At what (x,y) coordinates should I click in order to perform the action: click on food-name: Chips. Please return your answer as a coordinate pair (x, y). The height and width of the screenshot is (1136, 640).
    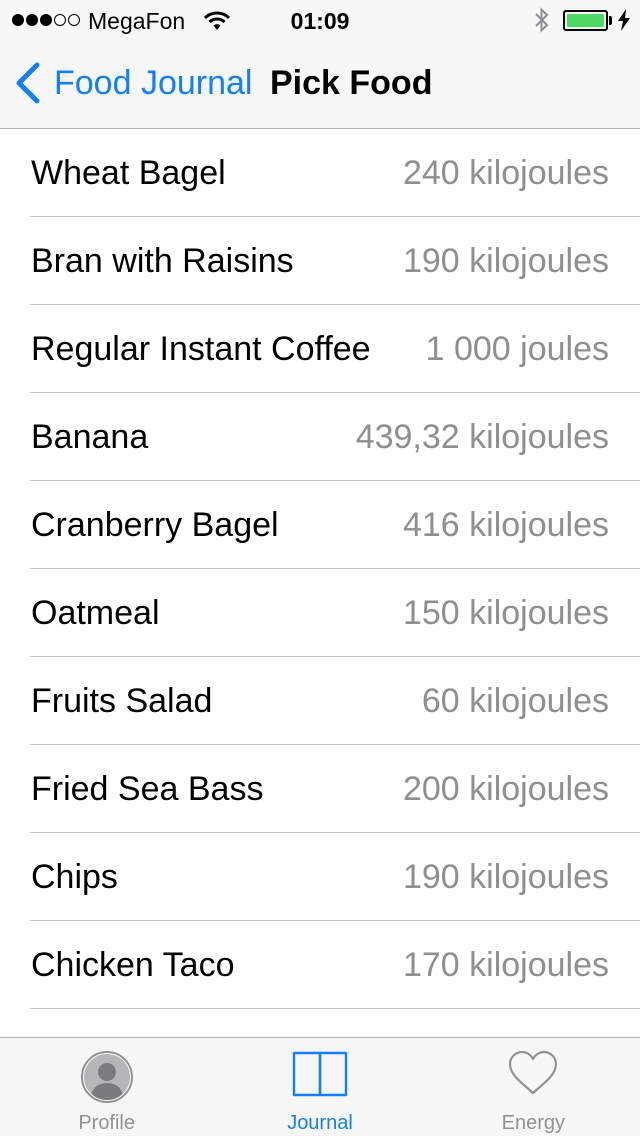
    Looking at the image, I should click on (74, 876).